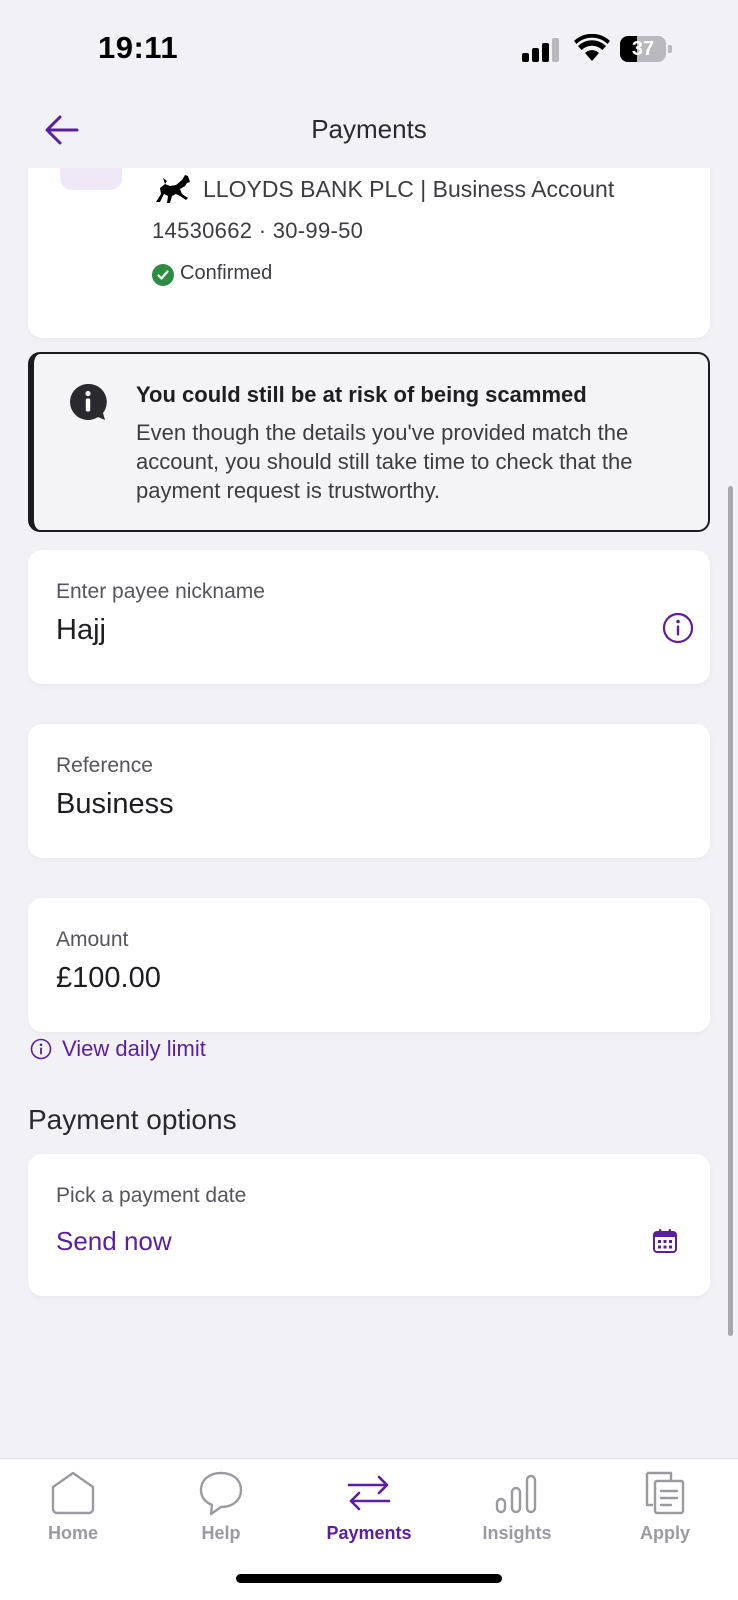 The image size is (738, 1600). I want to click on nav-insights: Insights, so click(517, 1514).